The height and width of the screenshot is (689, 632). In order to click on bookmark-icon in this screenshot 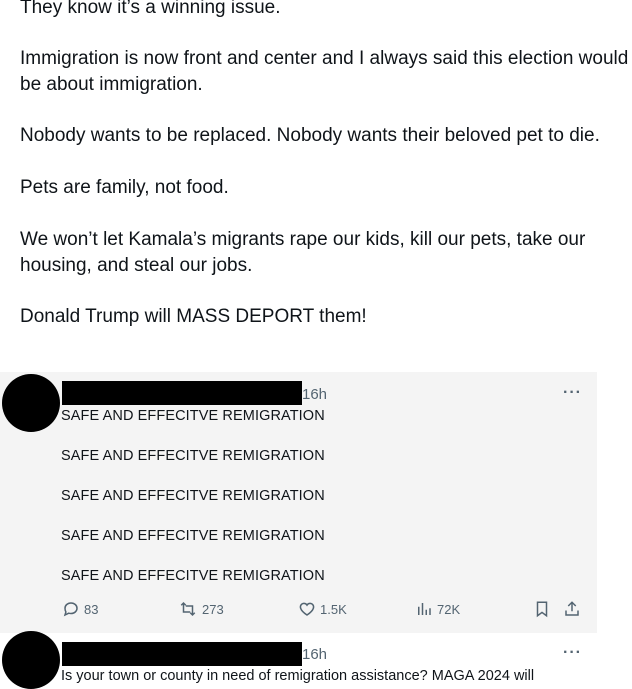, I will do `click(542, 609)`.